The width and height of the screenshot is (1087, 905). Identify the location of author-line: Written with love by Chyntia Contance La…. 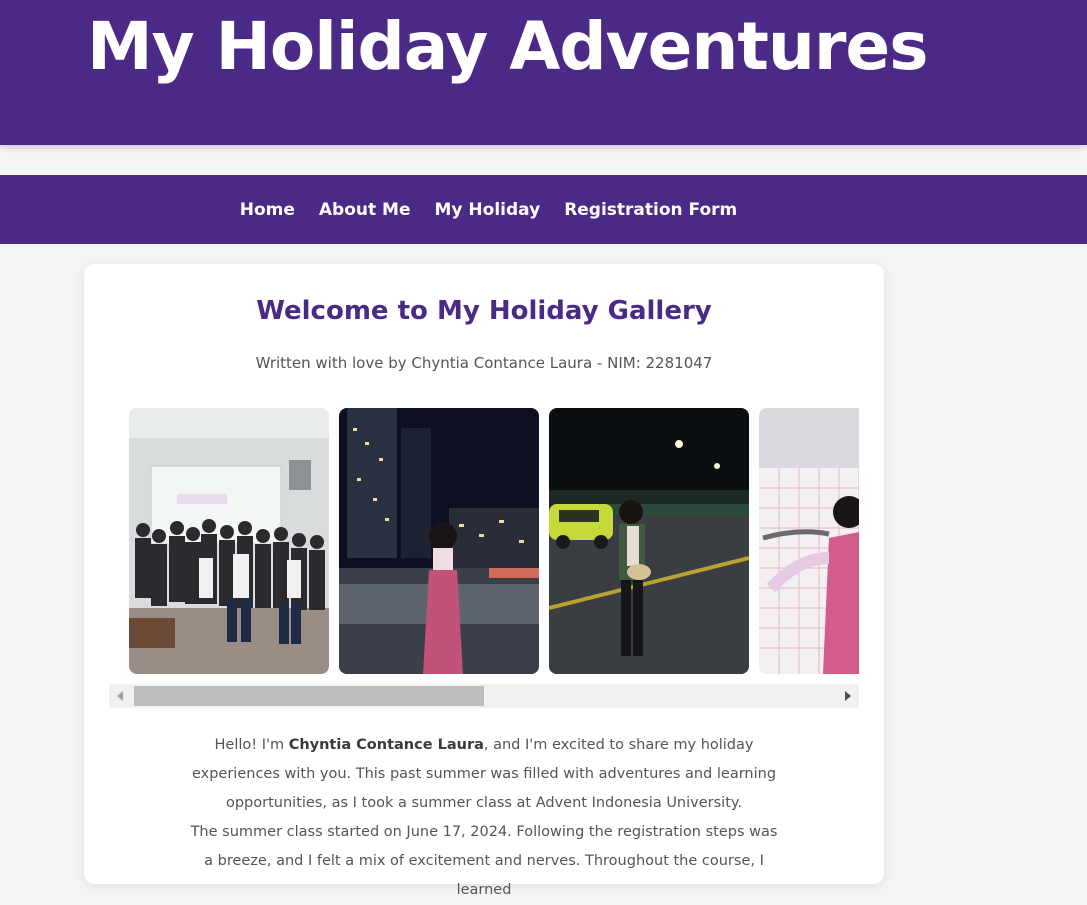
(484, 363).